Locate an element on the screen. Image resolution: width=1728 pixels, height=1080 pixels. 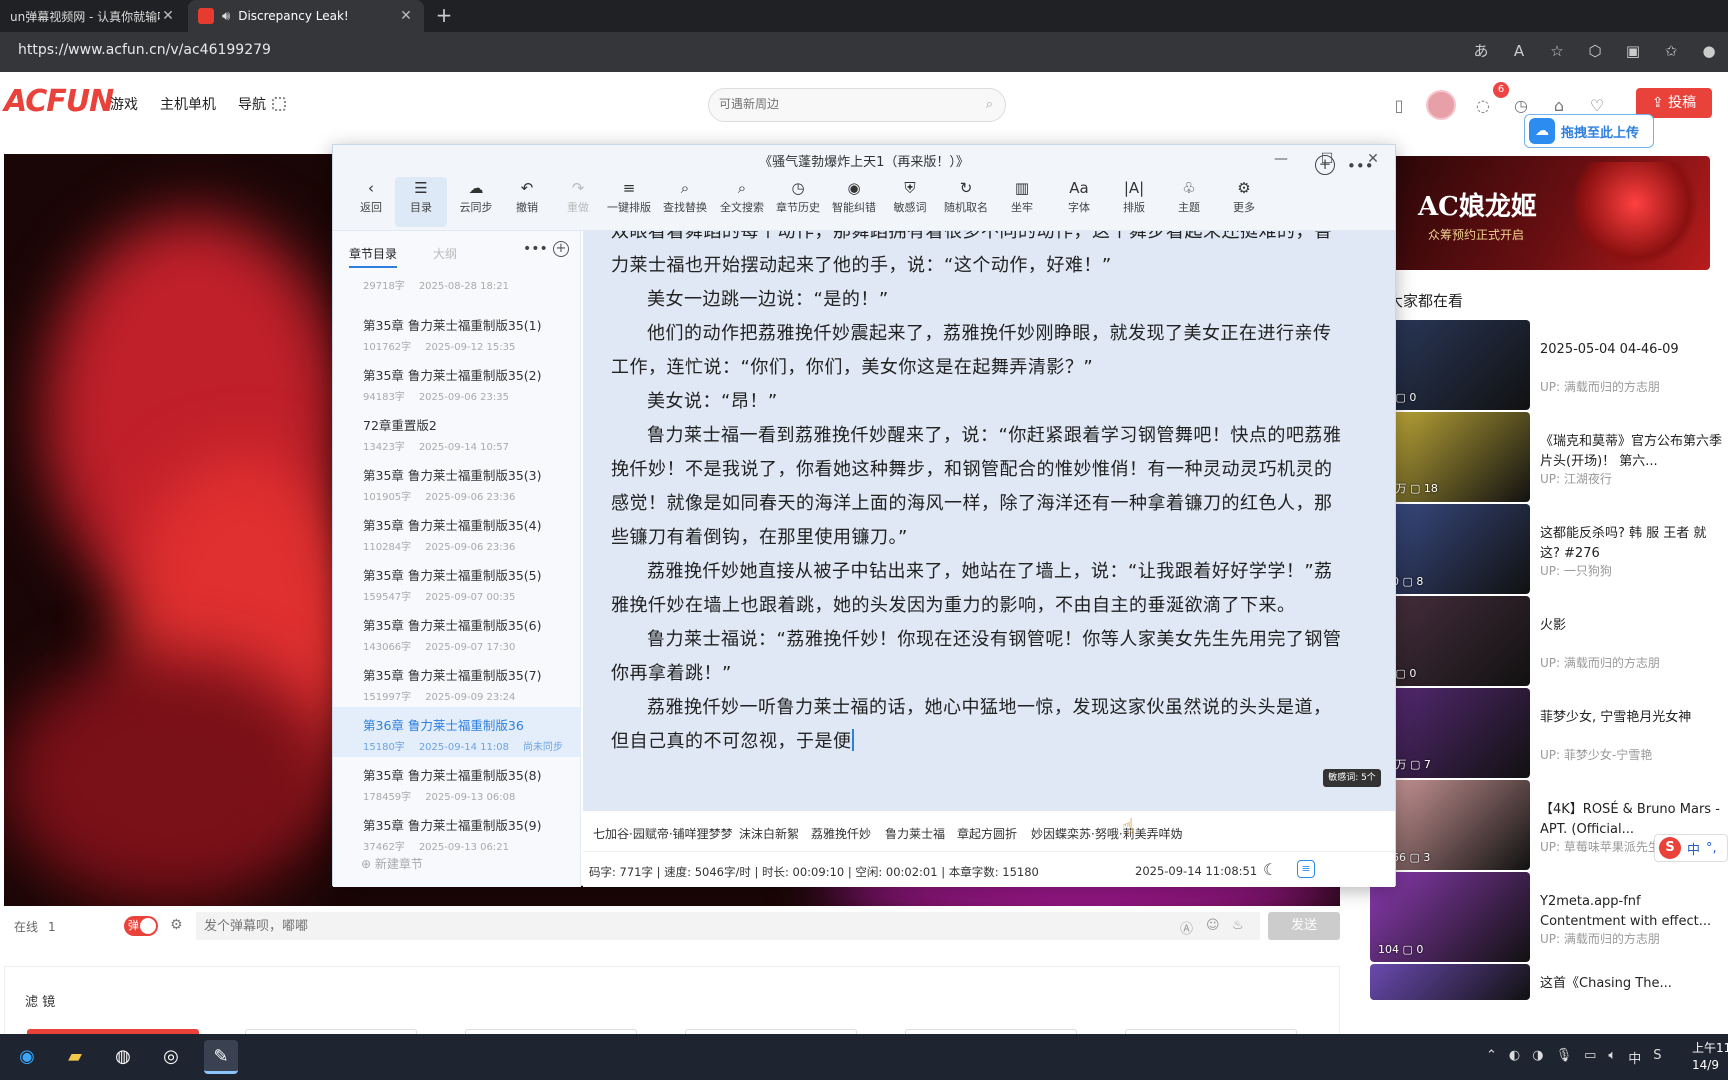
new-tab-button: + is located at coordinates (444, 16).